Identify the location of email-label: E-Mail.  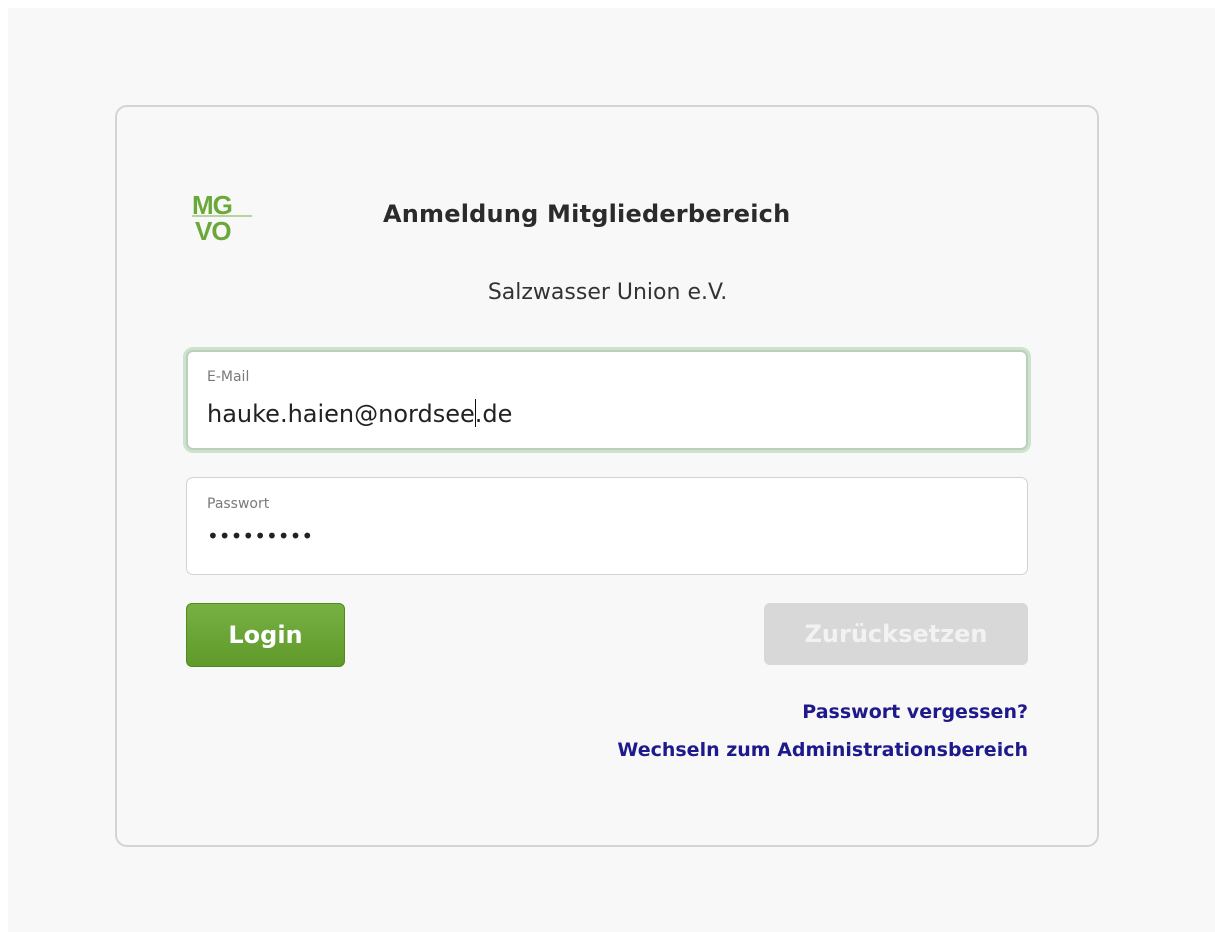
(228, 377).